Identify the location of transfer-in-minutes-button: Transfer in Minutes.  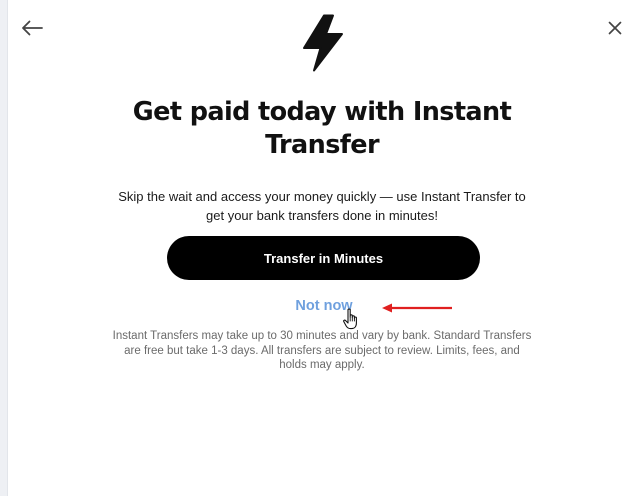
(323, 258).